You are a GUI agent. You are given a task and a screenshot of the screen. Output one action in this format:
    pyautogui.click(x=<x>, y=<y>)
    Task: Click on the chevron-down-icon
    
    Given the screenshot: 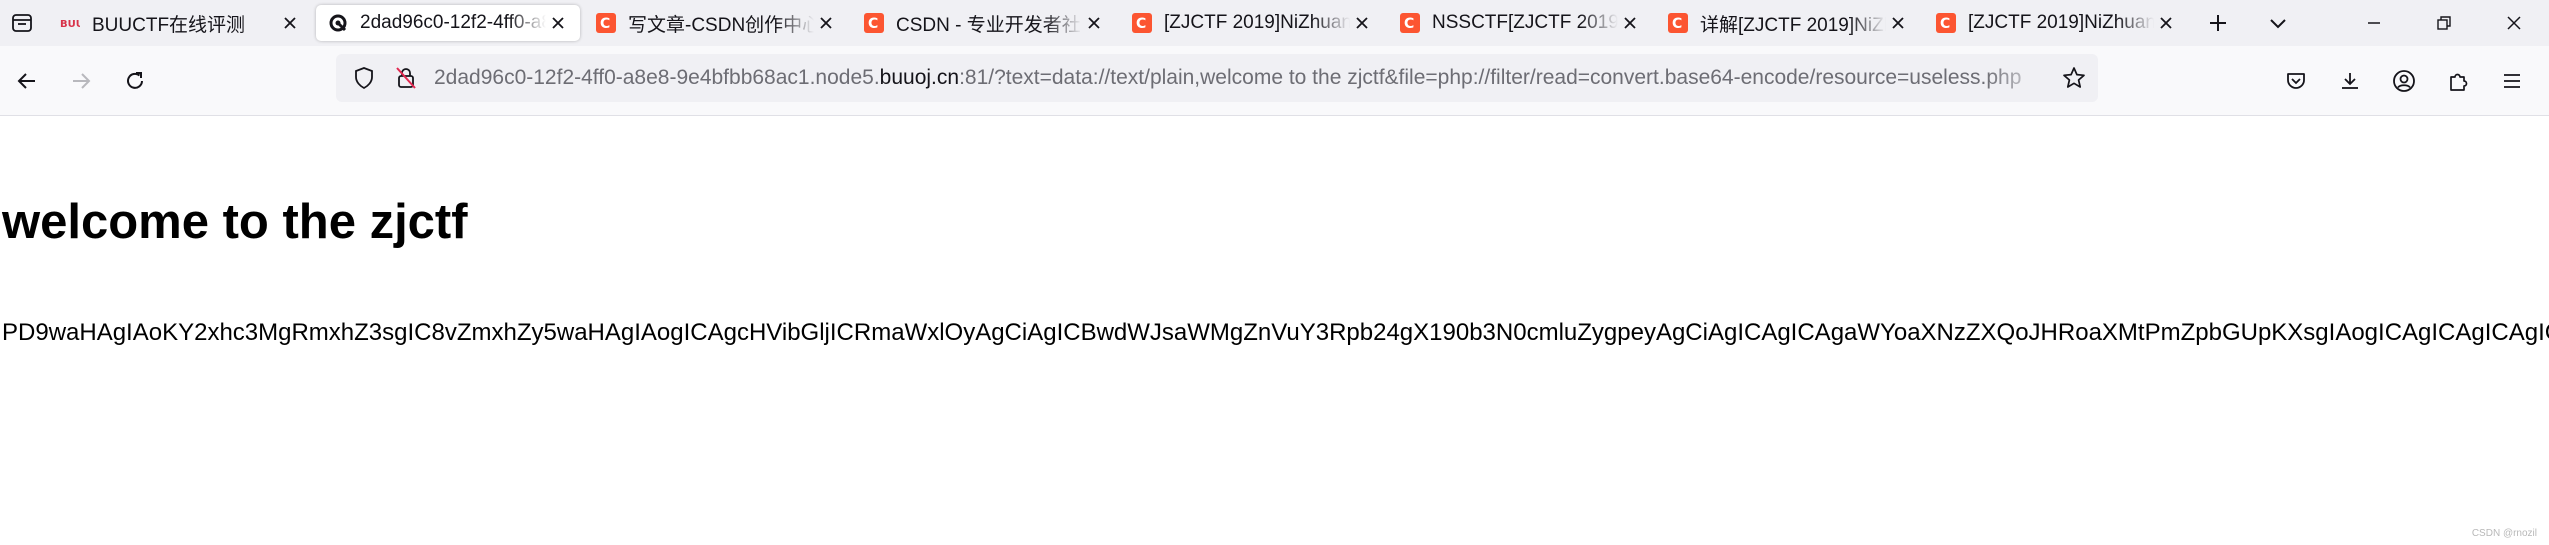 What is the action you would take?
    pyautogui.click(x=2278, y=24)
    